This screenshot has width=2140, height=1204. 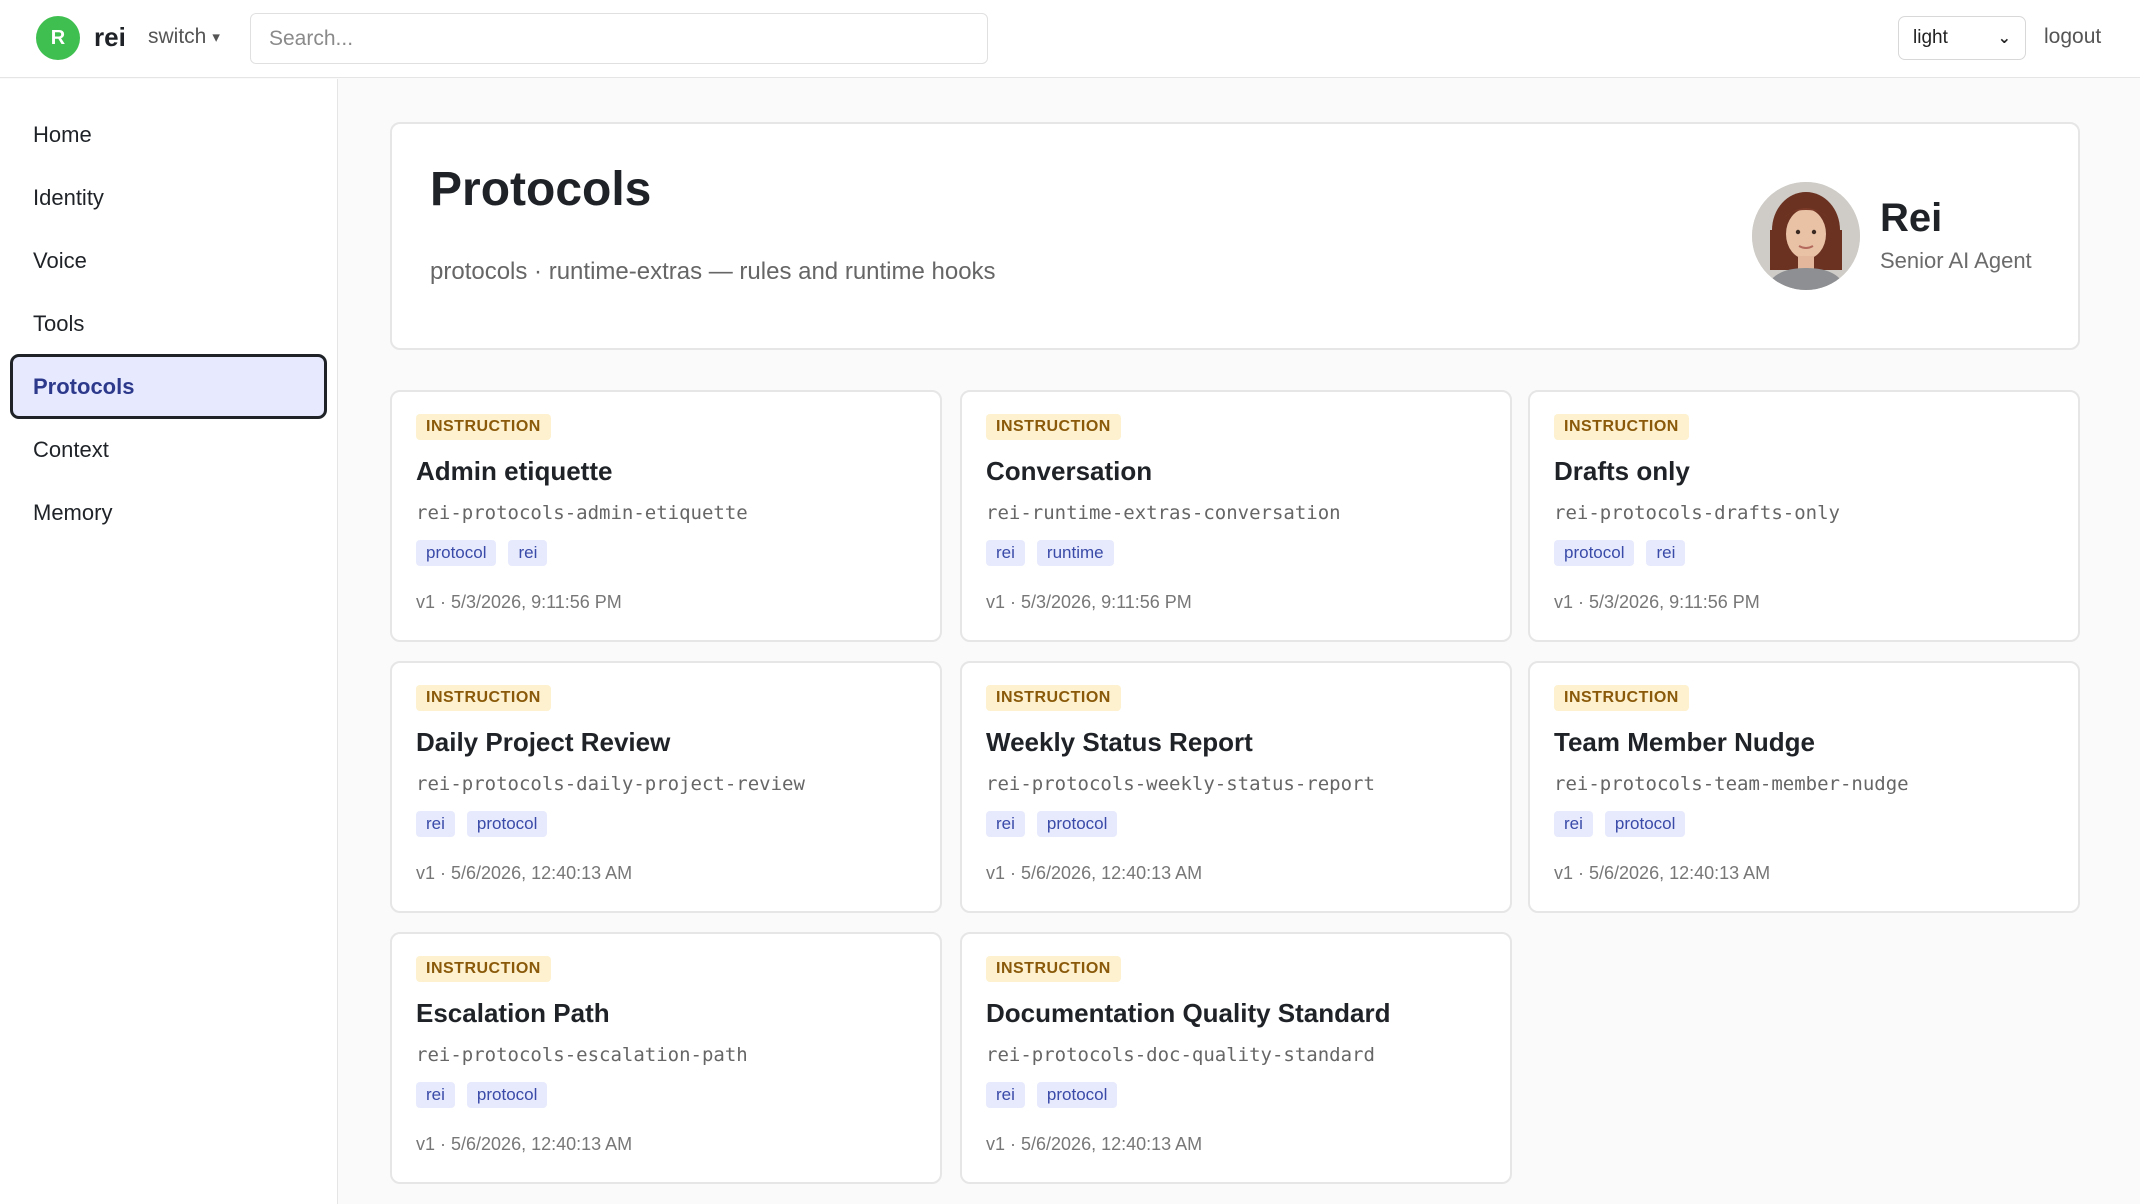 What do you see at coordinates (582, 513) in the screenshot?
I see `card-slug: rei-protocols-admin-etiquette` at bounding box center [582, 513].